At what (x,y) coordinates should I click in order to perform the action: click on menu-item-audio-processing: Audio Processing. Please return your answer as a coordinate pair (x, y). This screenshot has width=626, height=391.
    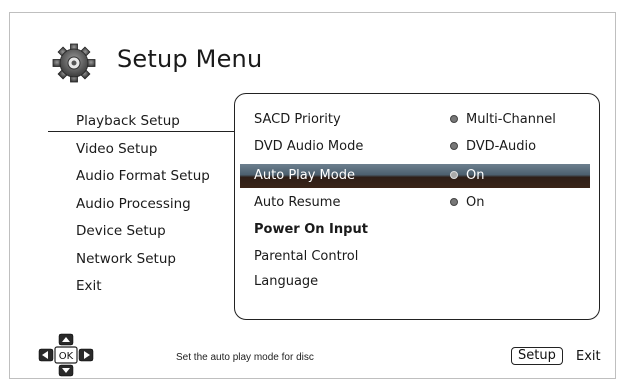
    Looking at the image, I should click on (143, 205).